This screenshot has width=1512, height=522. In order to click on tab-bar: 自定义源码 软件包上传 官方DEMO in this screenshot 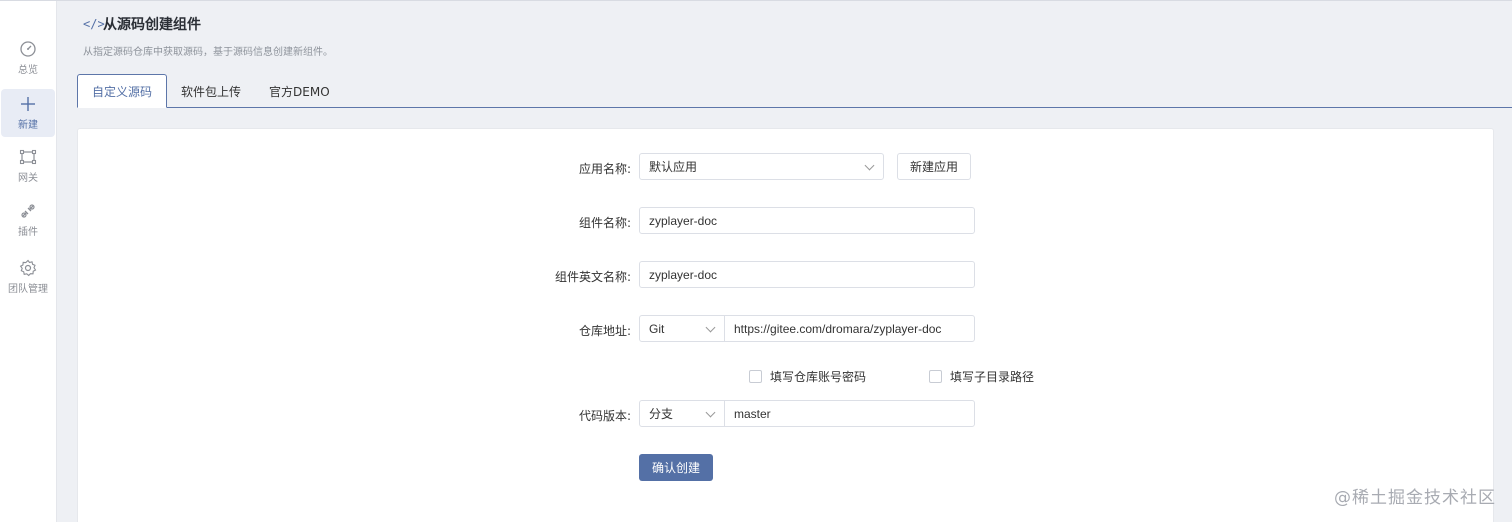, I will do `click(210, 91)`.